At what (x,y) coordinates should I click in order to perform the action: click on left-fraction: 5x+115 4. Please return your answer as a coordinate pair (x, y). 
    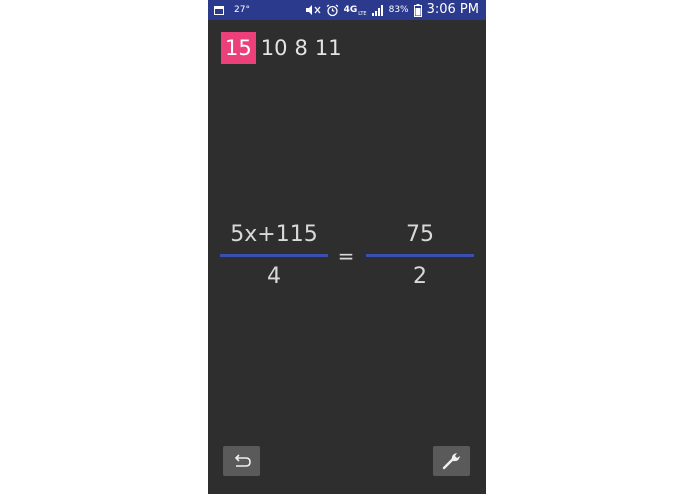
    Looking at the image, I should click on (274, 257).